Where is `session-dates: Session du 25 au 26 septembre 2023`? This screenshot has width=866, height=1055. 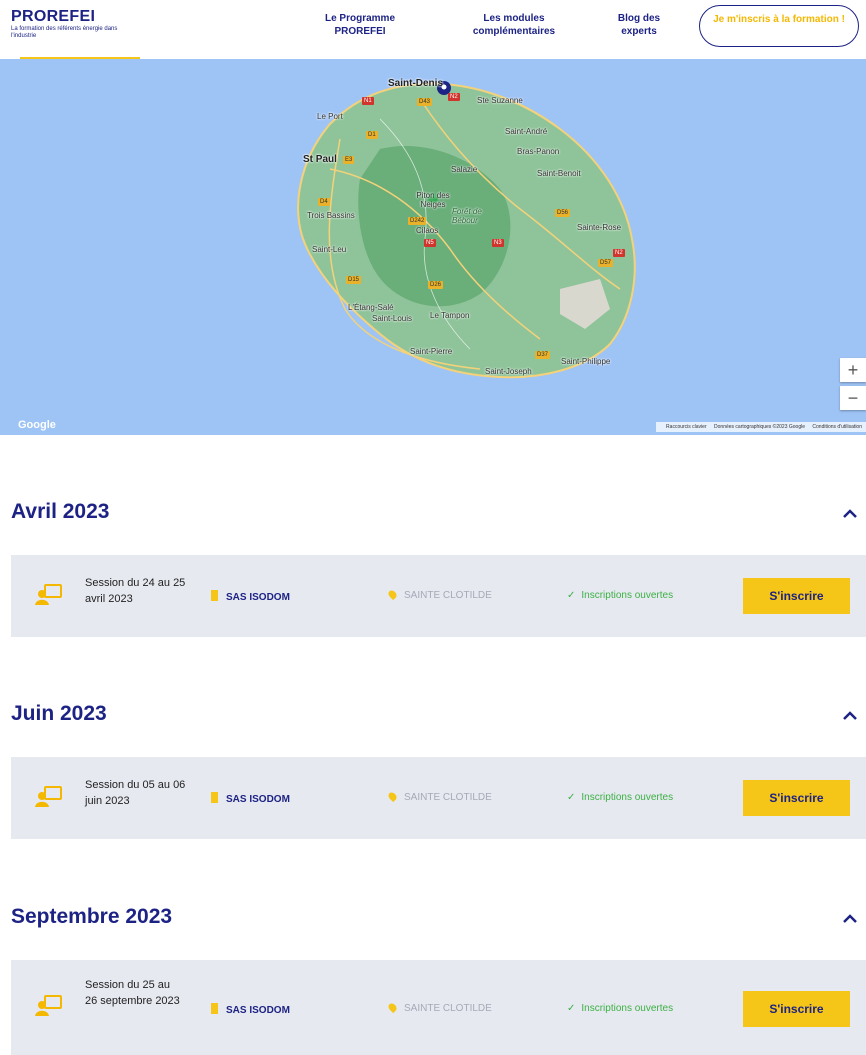 session-dates: Session du 25 au 26 septembre 2023 is located at coordinates (132, 993).